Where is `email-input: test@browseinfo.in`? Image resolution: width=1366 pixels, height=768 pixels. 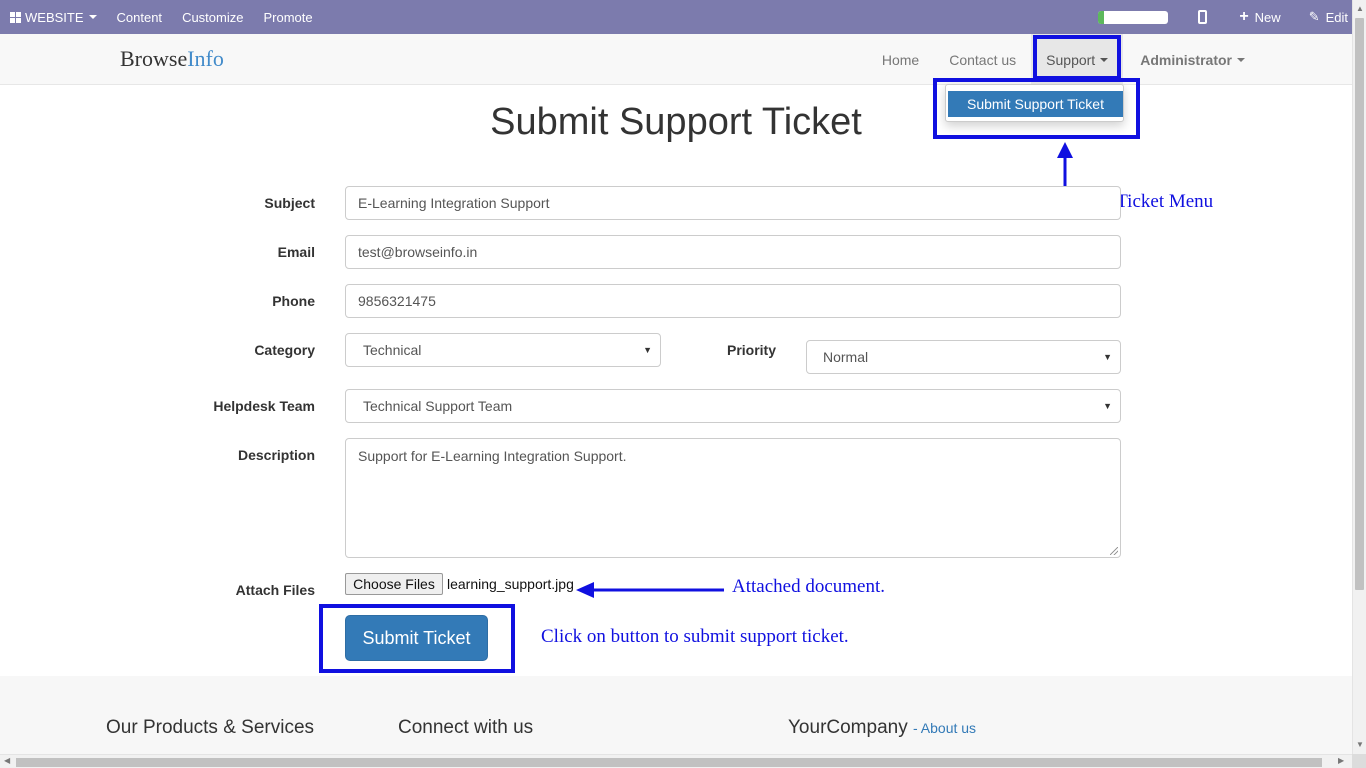 email-input: test@browseinfo.in is located at coordinates (733, 252).